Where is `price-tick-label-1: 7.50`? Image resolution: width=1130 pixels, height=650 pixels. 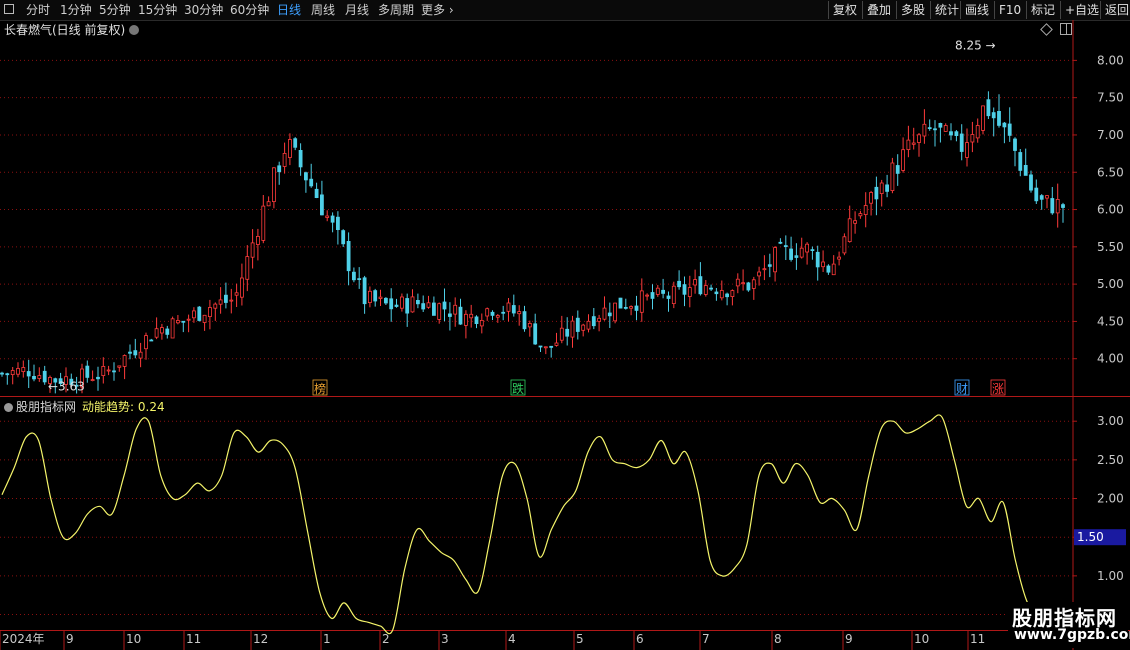 price-tick-label-1: 7.50 is located at coordinates (1110, 98).